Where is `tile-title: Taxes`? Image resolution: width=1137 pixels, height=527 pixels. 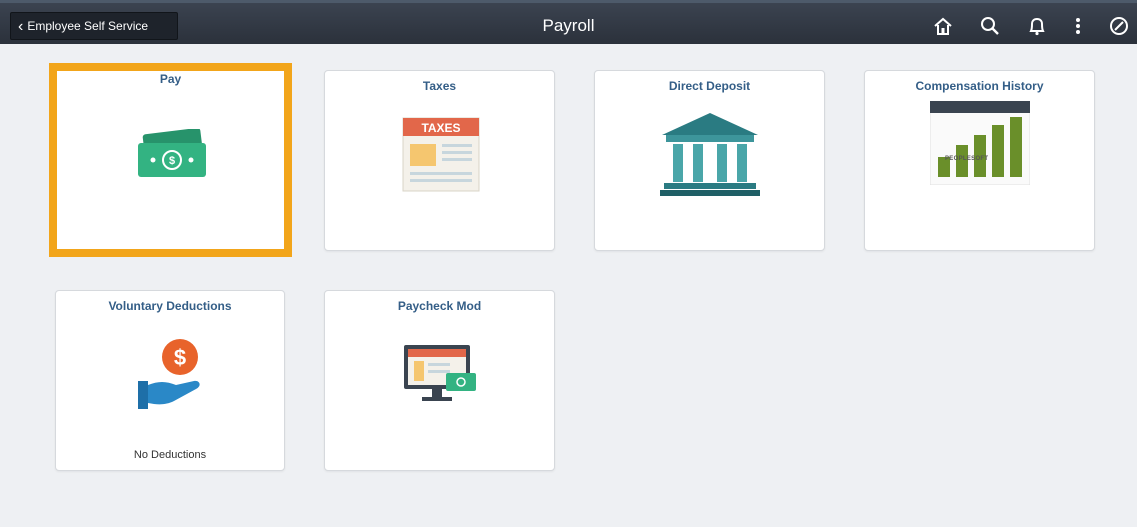 tile-title: Taxes is located at coordinates (439, 86).